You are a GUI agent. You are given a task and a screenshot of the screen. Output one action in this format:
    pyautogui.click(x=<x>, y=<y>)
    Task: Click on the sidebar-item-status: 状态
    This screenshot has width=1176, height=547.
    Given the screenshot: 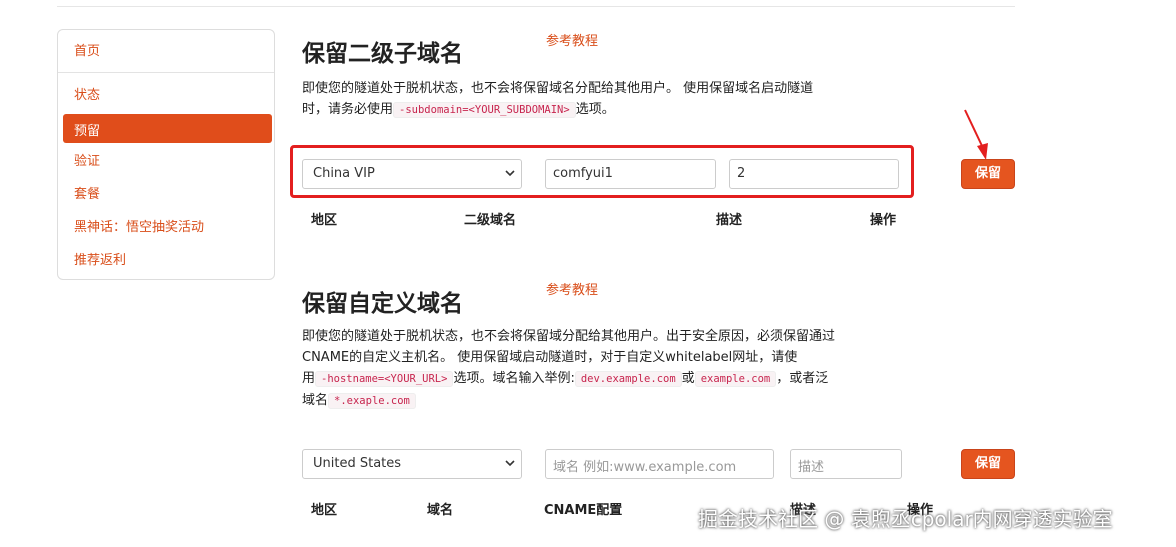 What is the action you would take?
    pyautogui.click(x=87, y=96)
    